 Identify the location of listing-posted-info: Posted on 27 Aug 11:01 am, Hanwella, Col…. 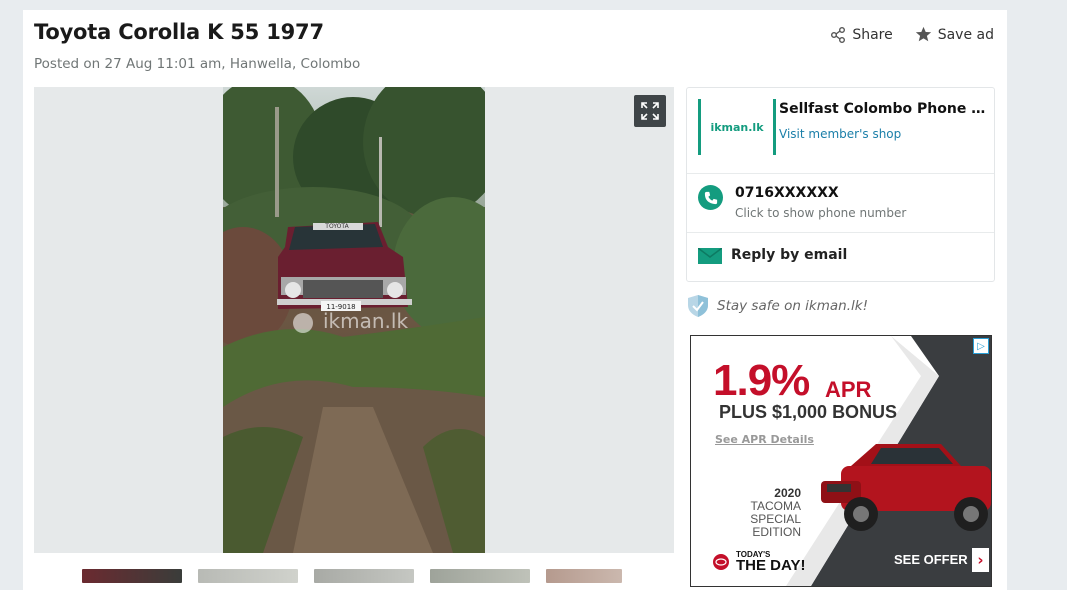
(197, 64).